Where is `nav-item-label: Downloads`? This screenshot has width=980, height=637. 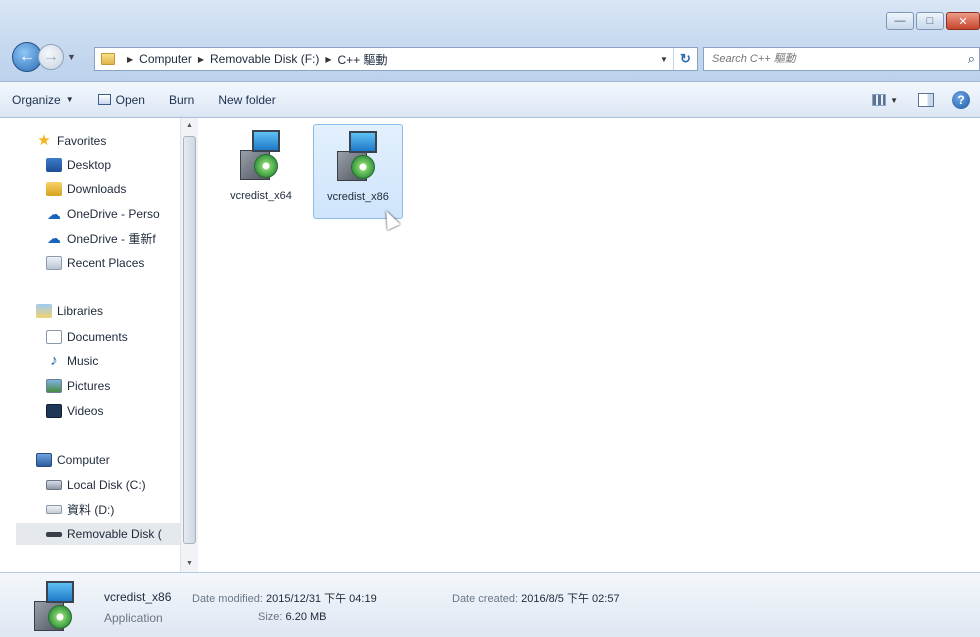
nav-item-label: Downloads is located at coordinates (97, 189).